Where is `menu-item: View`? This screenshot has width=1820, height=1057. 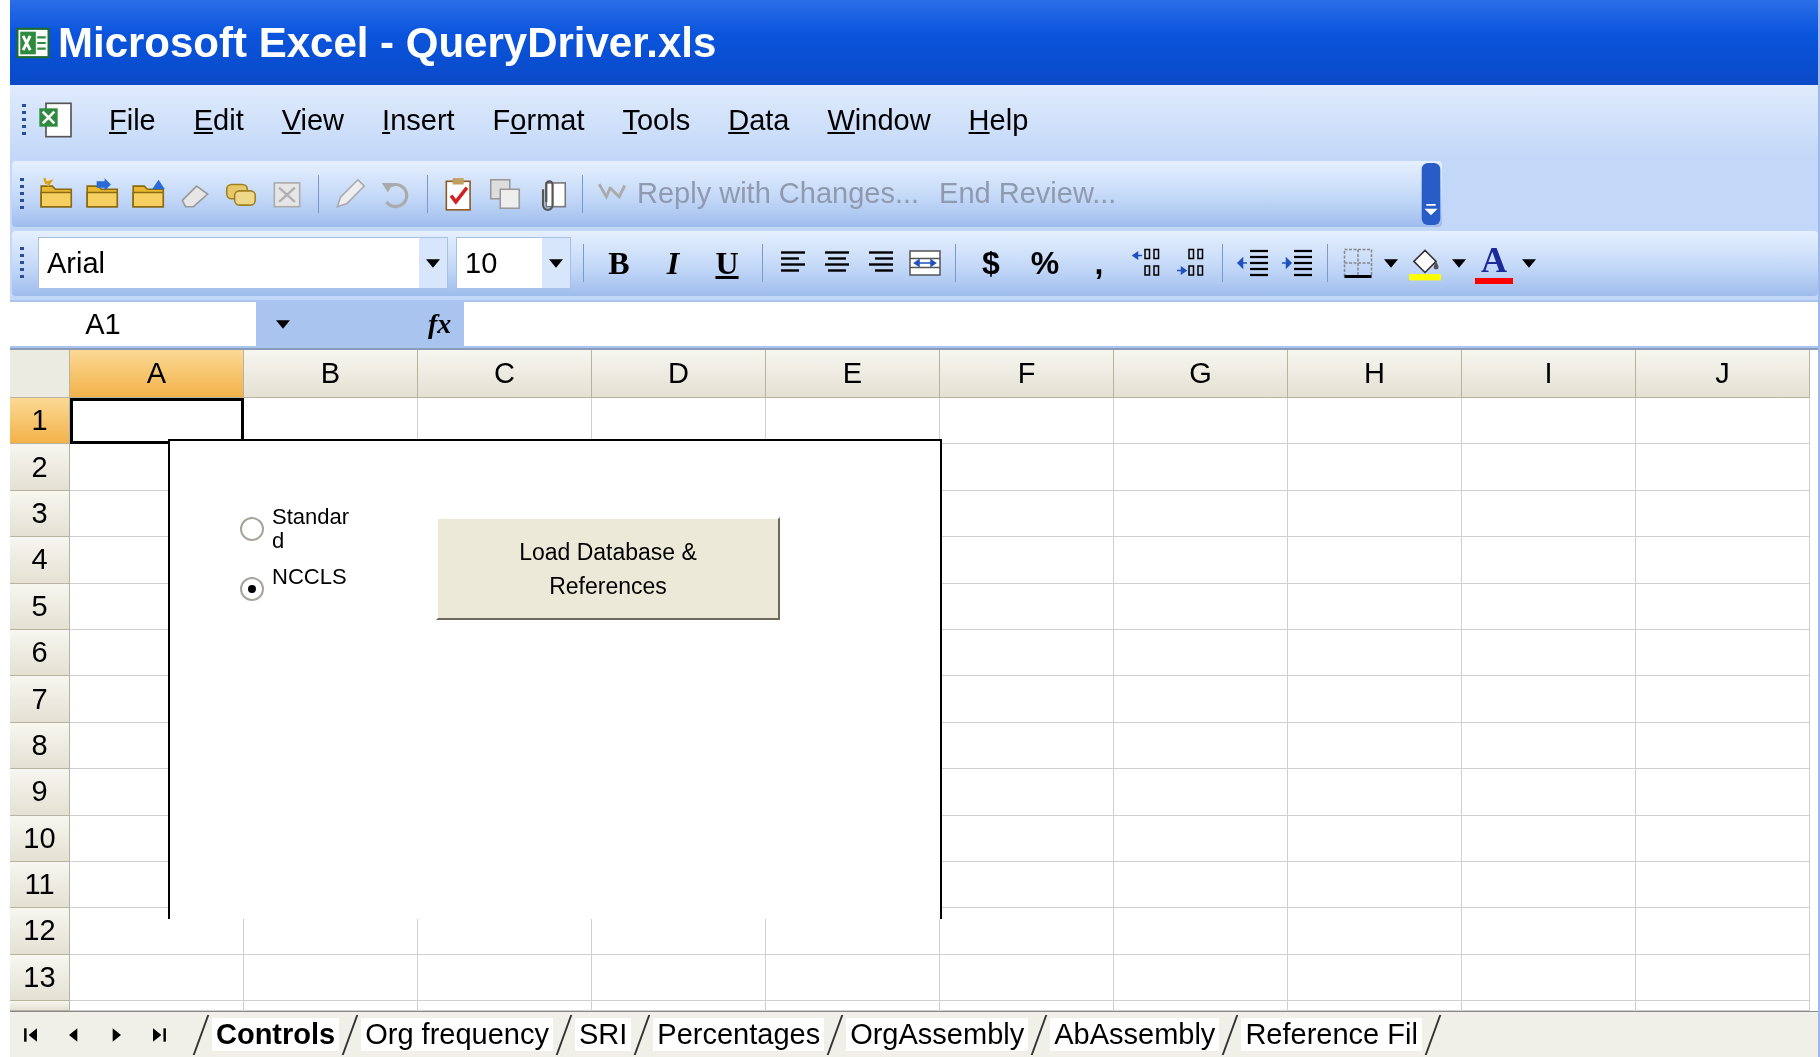
menu-item: View is located at coordinates (313, 120).